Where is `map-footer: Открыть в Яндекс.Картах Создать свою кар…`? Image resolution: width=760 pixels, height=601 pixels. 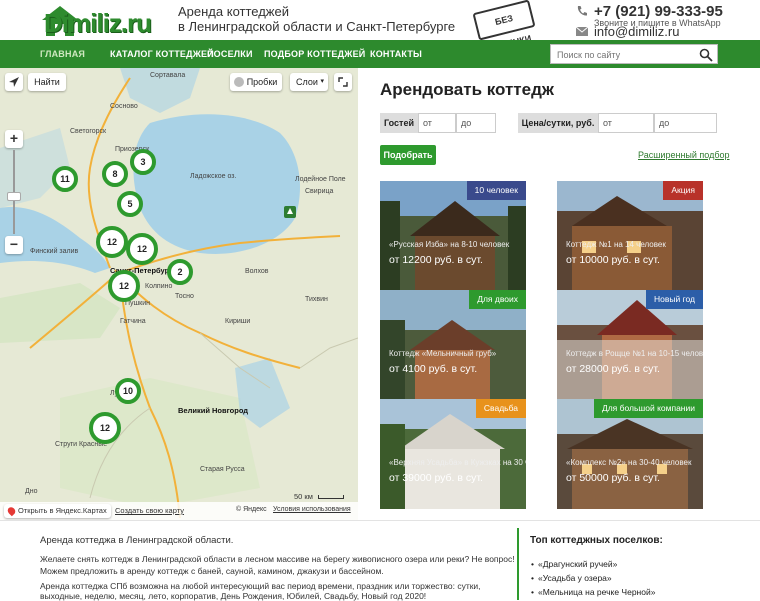
map-footer: Открыть в Яндекс.Картах Создать свою кар… is located at coordinates (179, 511).